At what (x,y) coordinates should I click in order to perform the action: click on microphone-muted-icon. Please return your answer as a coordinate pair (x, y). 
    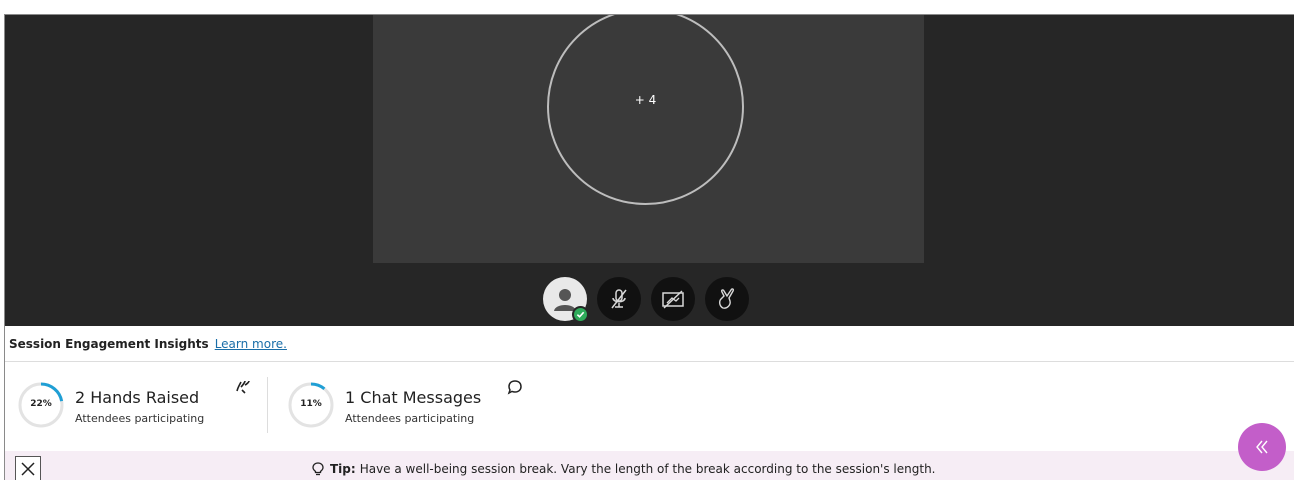
    Looking at the image, I should click on (619, 299).